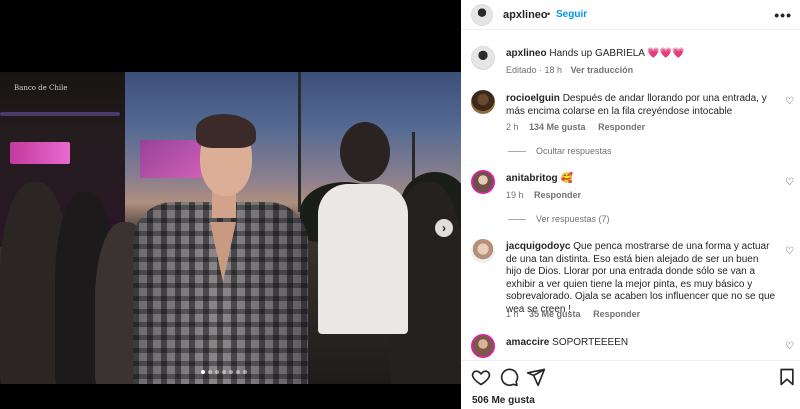 The height and width of the screenshot is (409, 800). I want to click on comment-meta: 1 h 35 Me gusta Responder, so click(573, 314).